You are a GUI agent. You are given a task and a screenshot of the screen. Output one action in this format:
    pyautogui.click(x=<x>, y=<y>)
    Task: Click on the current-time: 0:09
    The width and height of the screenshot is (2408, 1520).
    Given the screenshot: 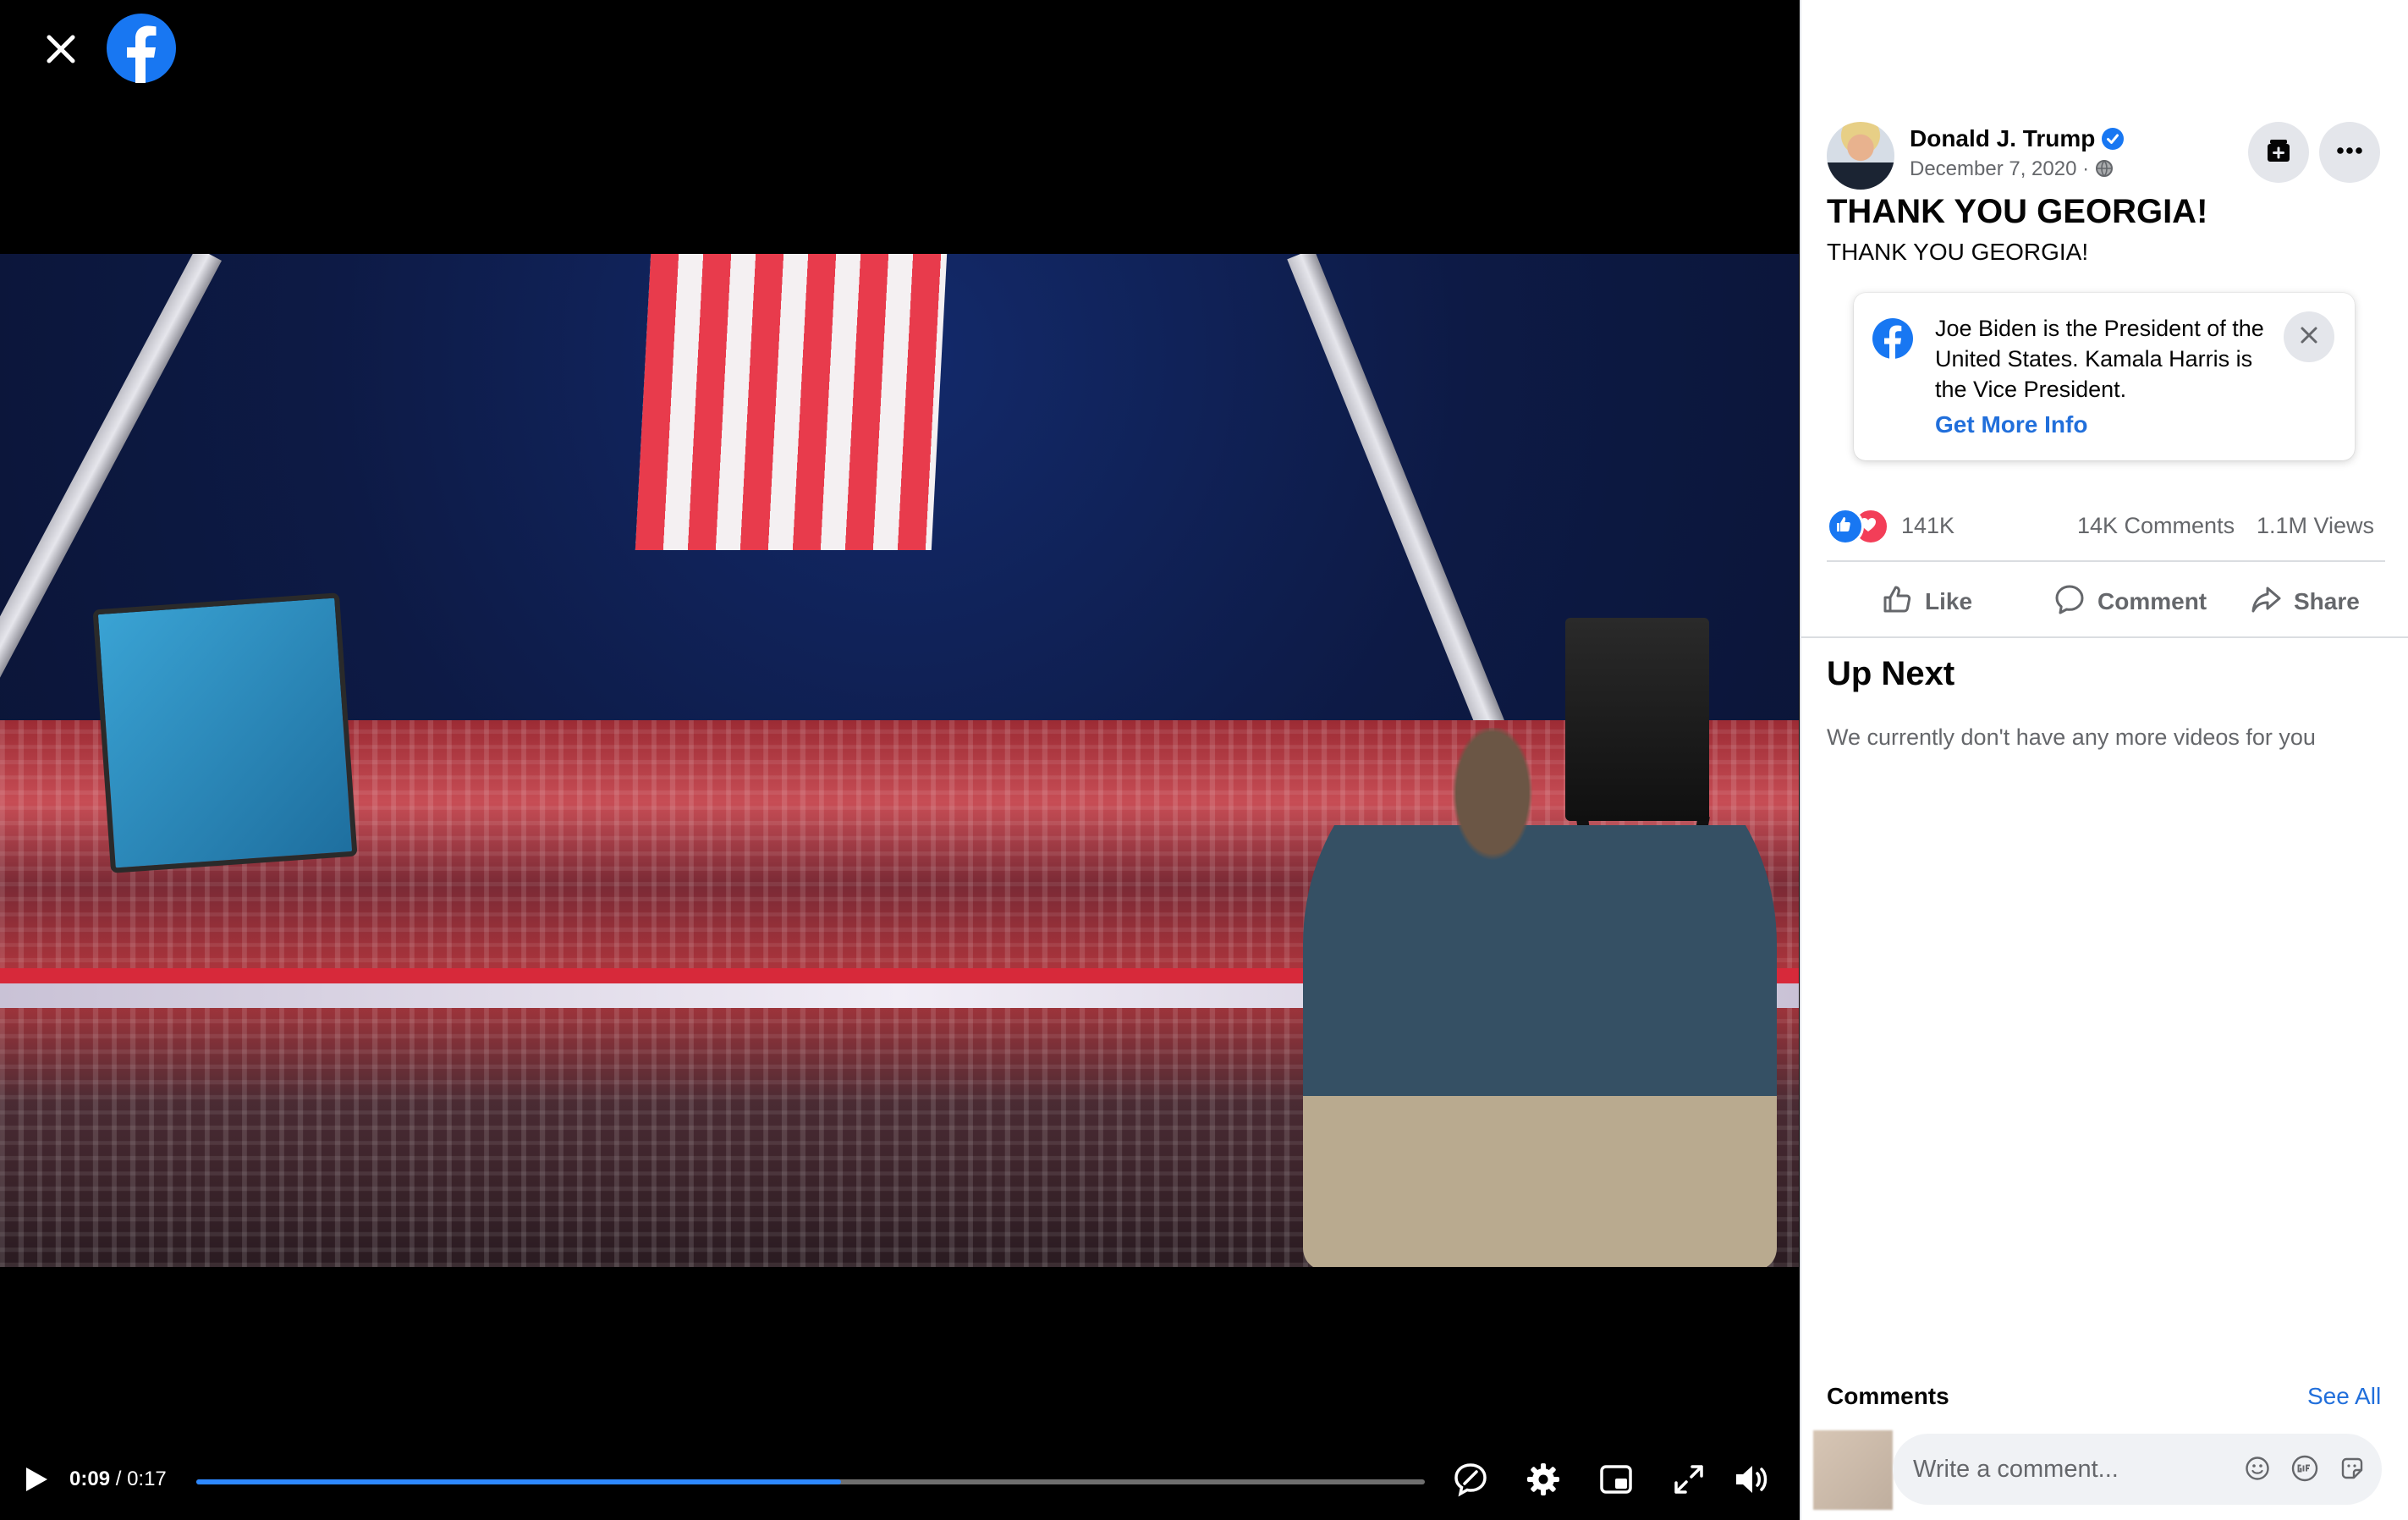 What is the action you would take?
    pyautogui.click(x=90, y=1479)
    